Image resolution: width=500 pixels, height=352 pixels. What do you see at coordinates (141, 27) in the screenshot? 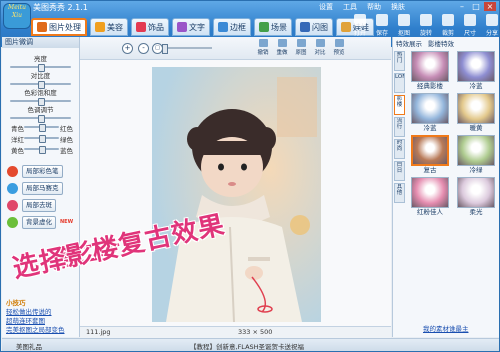
I see `heart-icon` at bounding box center [141, 27].